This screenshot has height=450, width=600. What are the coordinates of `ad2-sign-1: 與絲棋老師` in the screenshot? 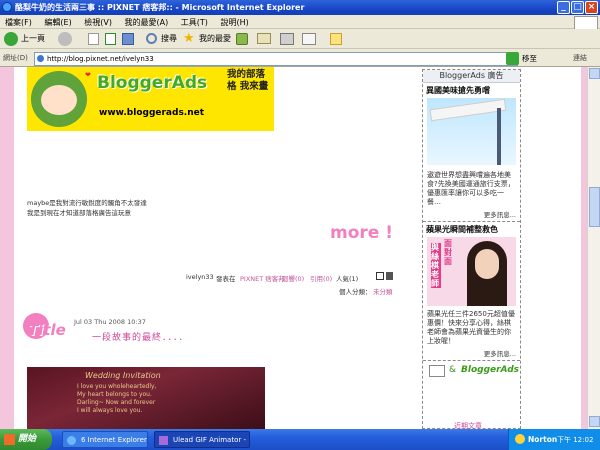 It's located at (436, 265).